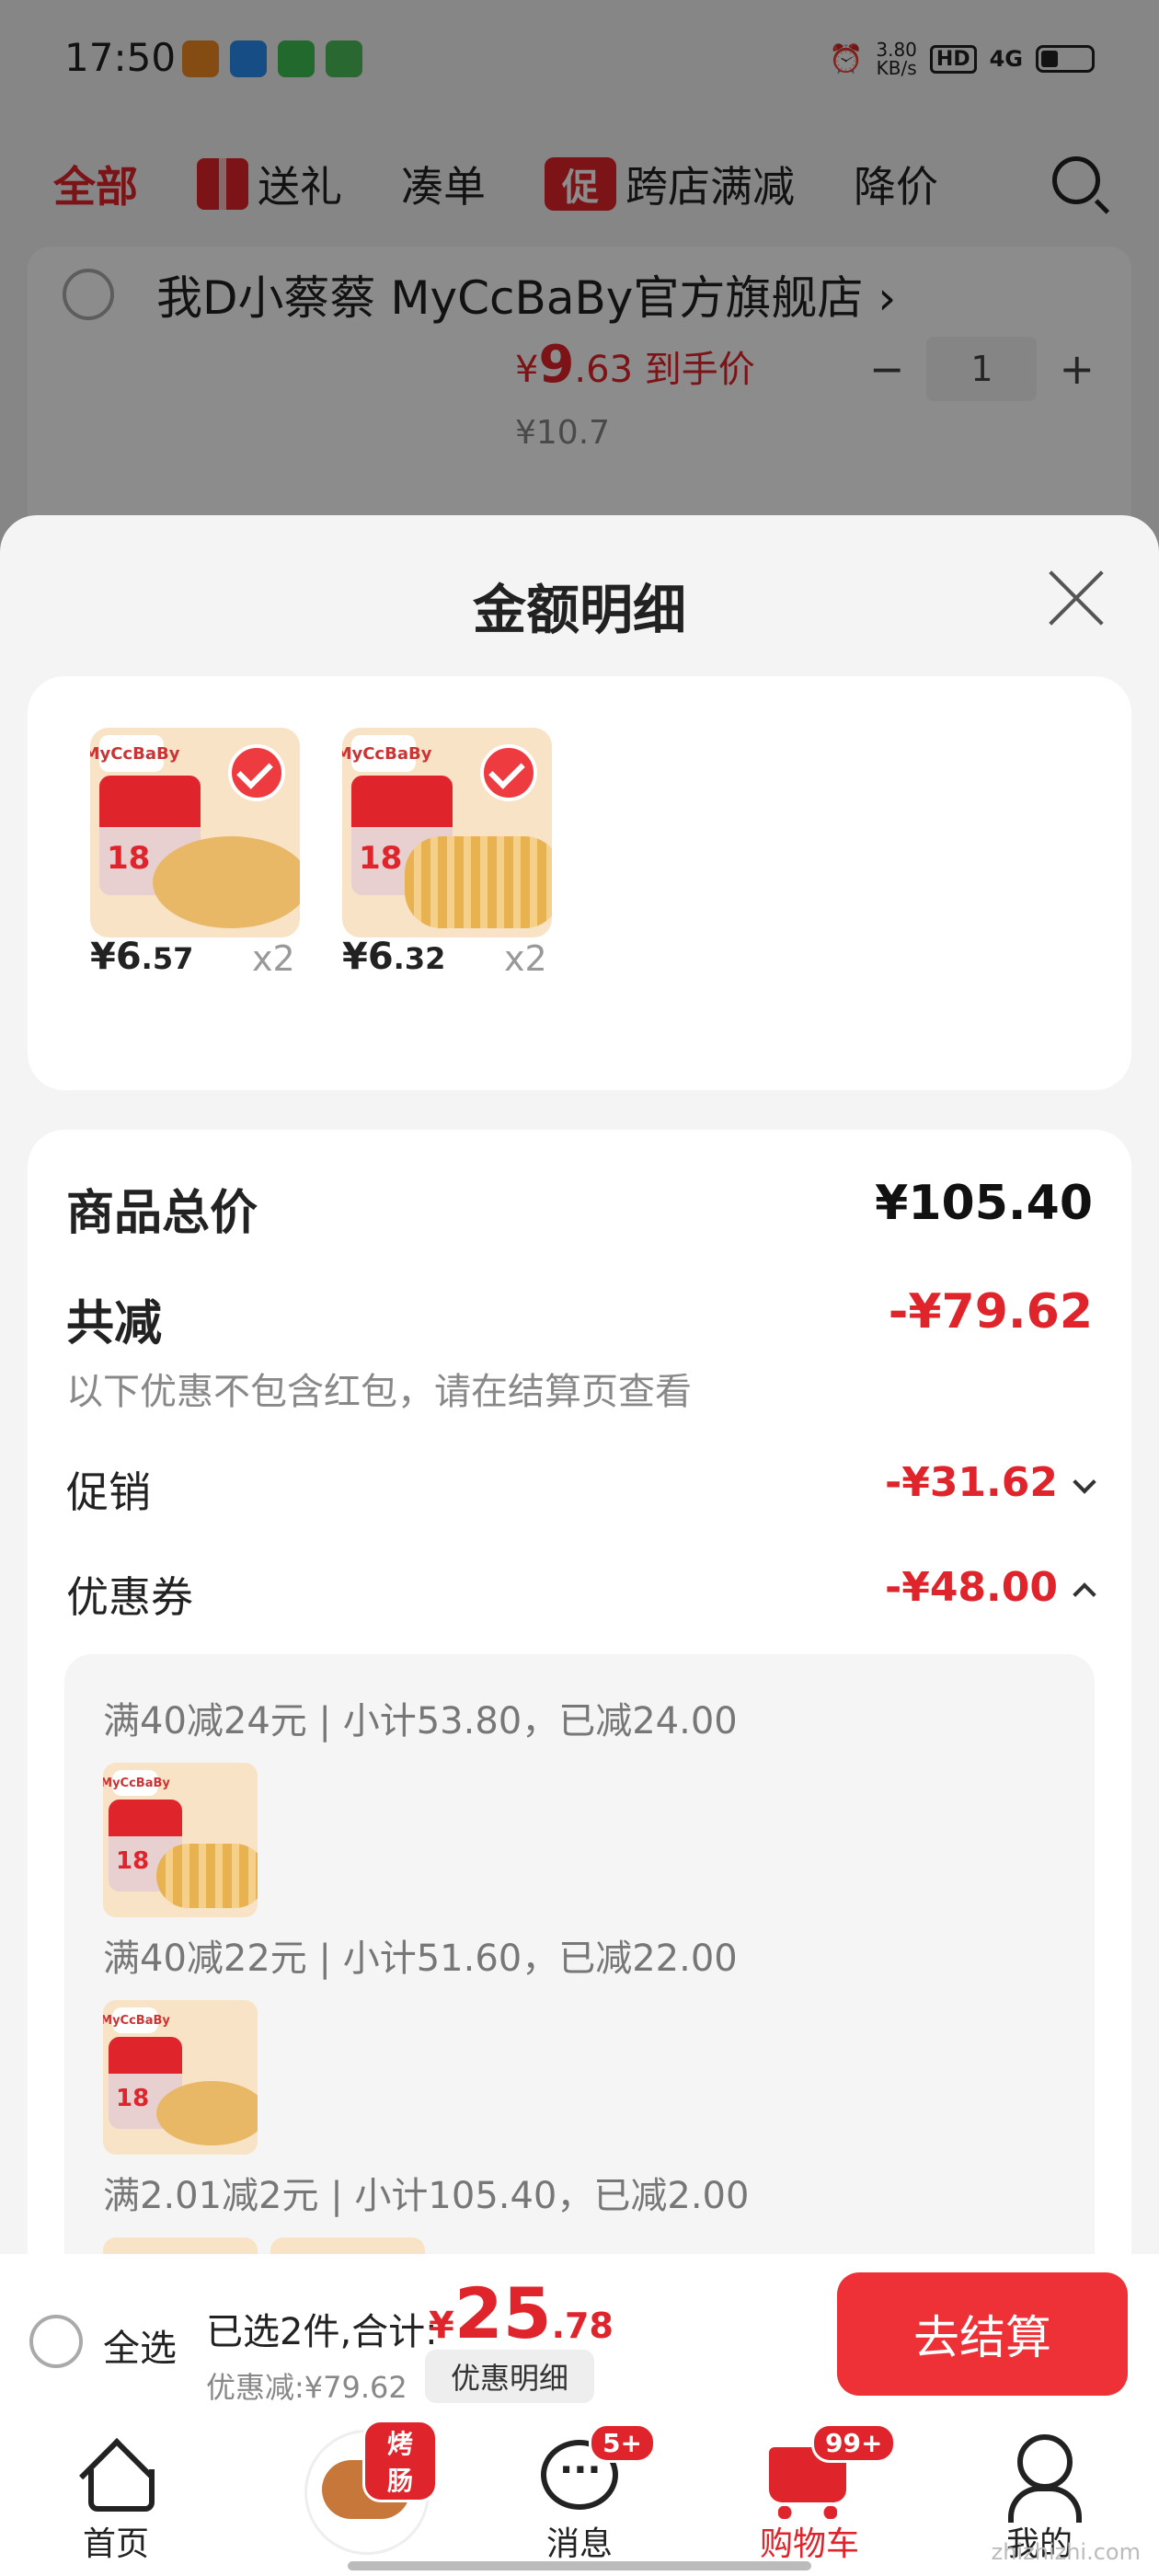 The image size is (1159, 2576). I want to click on nav-home: 首页, so click(116, 2498).